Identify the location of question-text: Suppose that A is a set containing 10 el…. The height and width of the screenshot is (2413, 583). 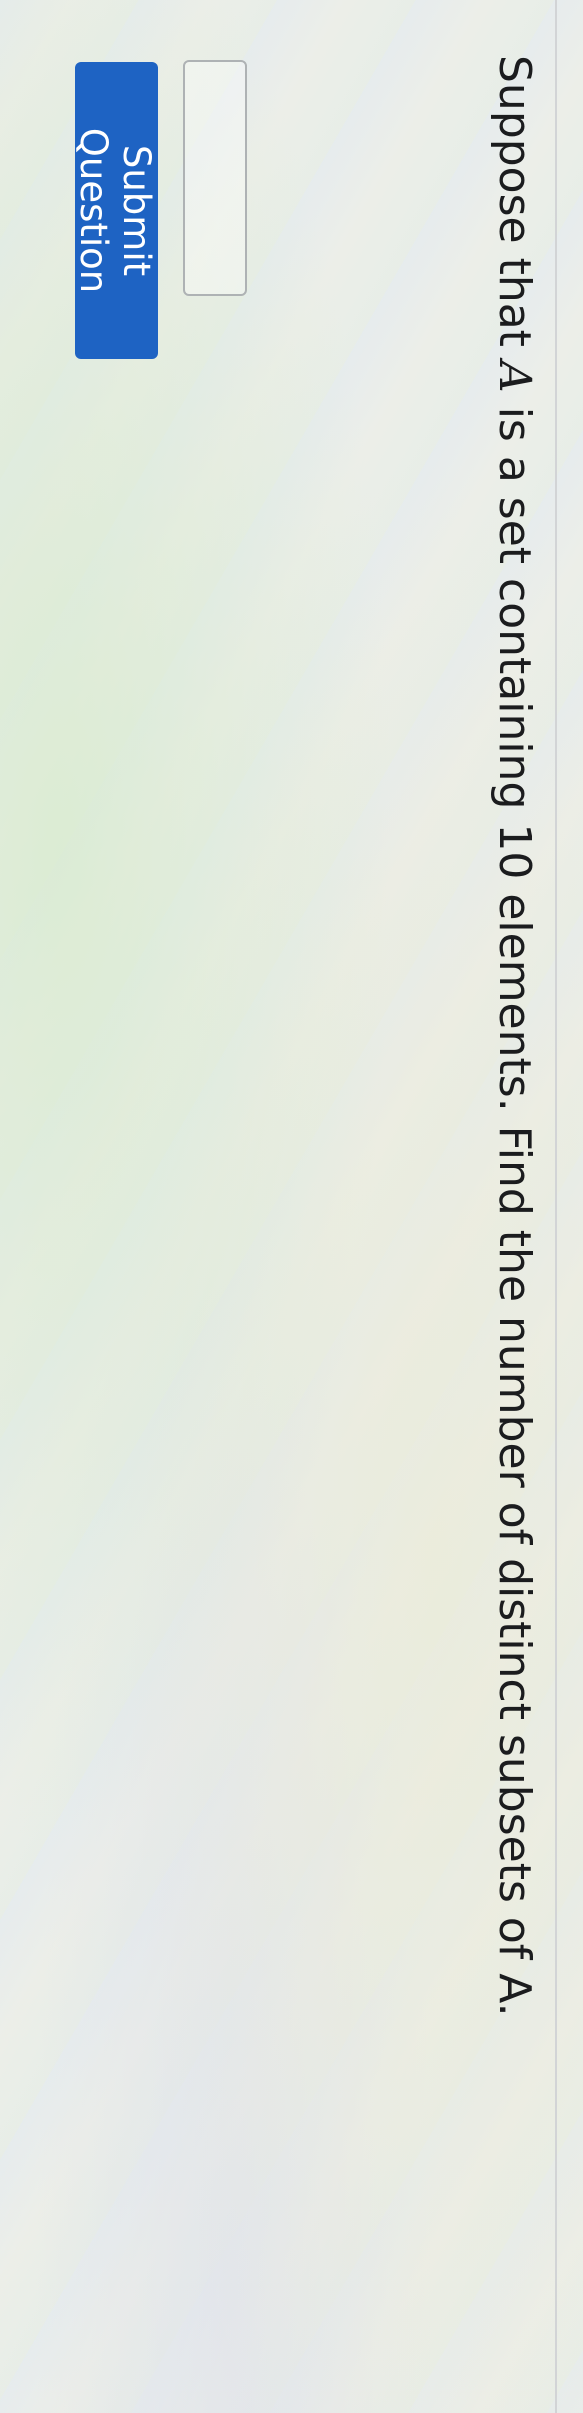
(514, 1036).